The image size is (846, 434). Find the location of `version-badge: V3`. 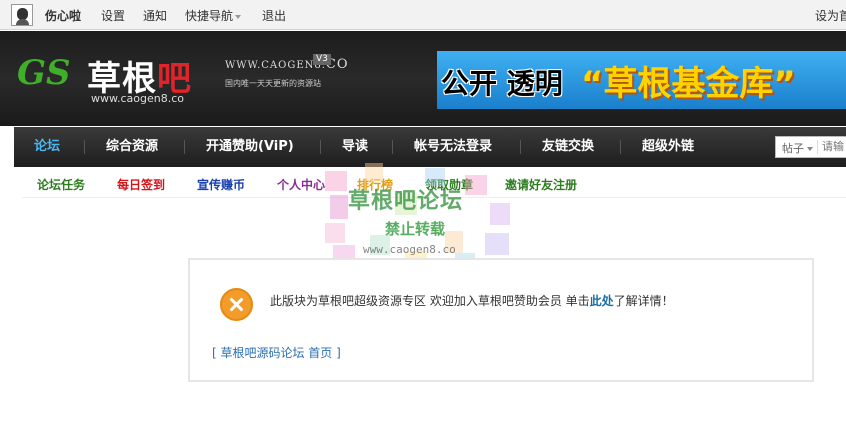

version-badge: V3 is located at coordinates (322, 59).